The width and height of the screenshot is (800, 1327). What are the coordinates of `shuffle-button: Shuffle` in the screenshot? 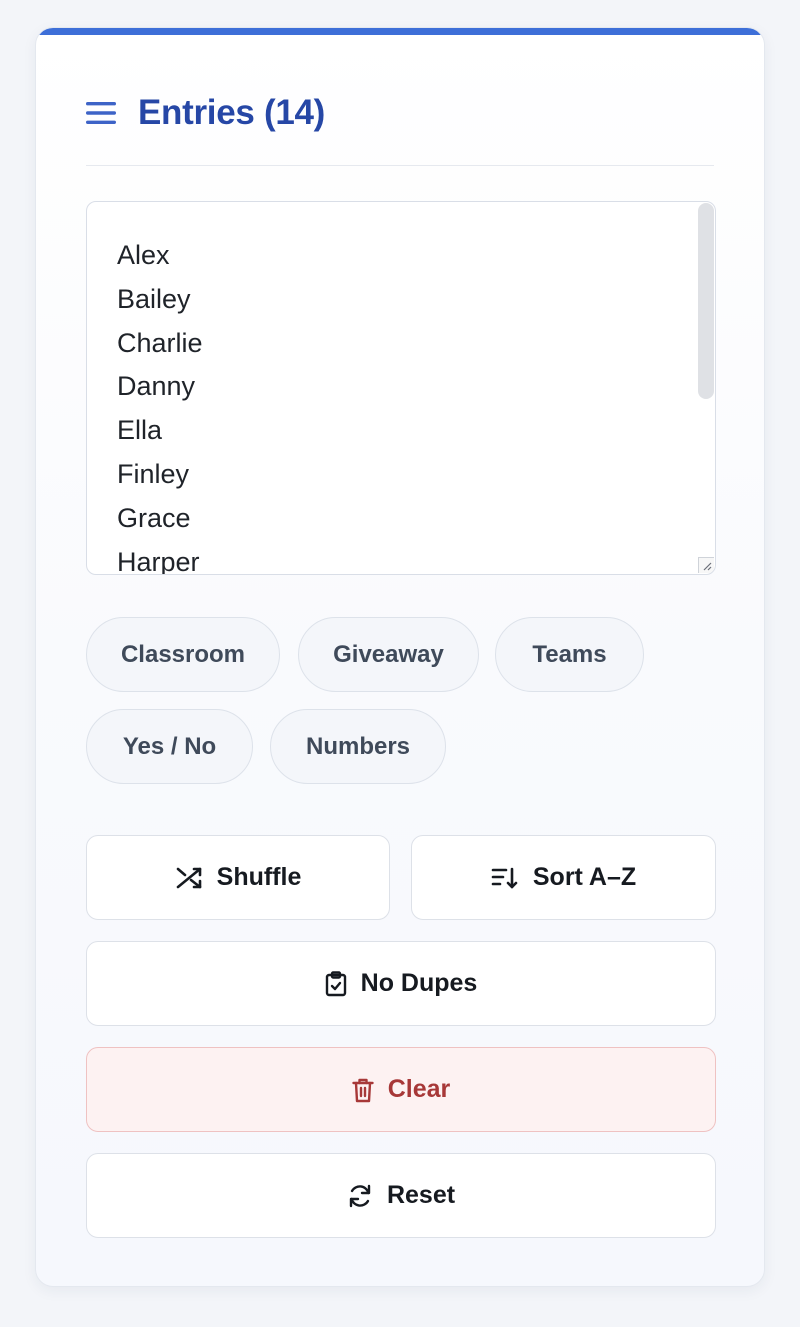 It's located at (238, 877).